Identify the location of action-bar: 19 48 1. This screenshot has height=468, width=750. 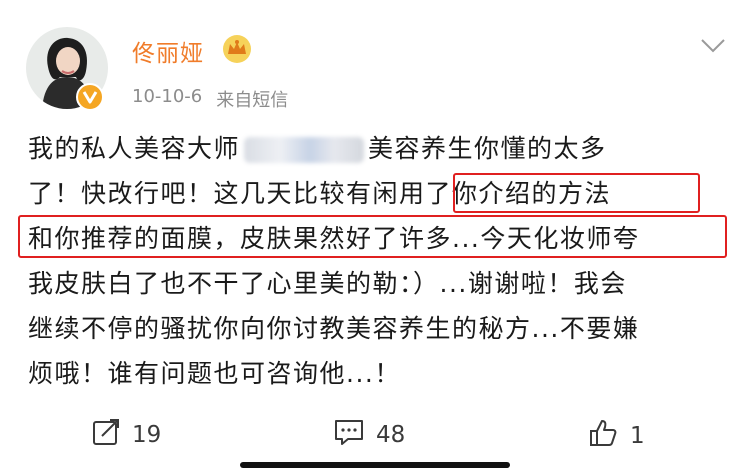
(375, 438).